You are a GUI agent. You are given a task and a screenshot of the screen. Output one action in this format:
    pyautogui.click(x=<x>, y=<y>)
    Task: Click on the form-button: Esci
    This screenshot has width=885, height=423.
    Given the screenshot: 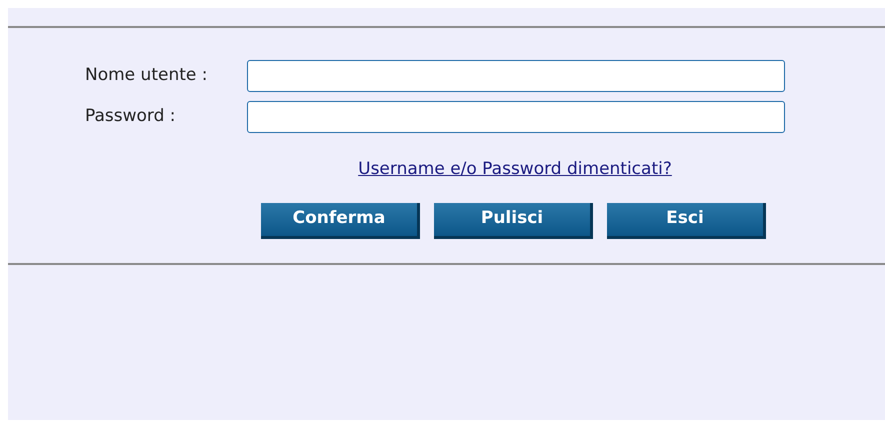 What is the action you would take?
    pyautogui.click(x=686, y=220)
    